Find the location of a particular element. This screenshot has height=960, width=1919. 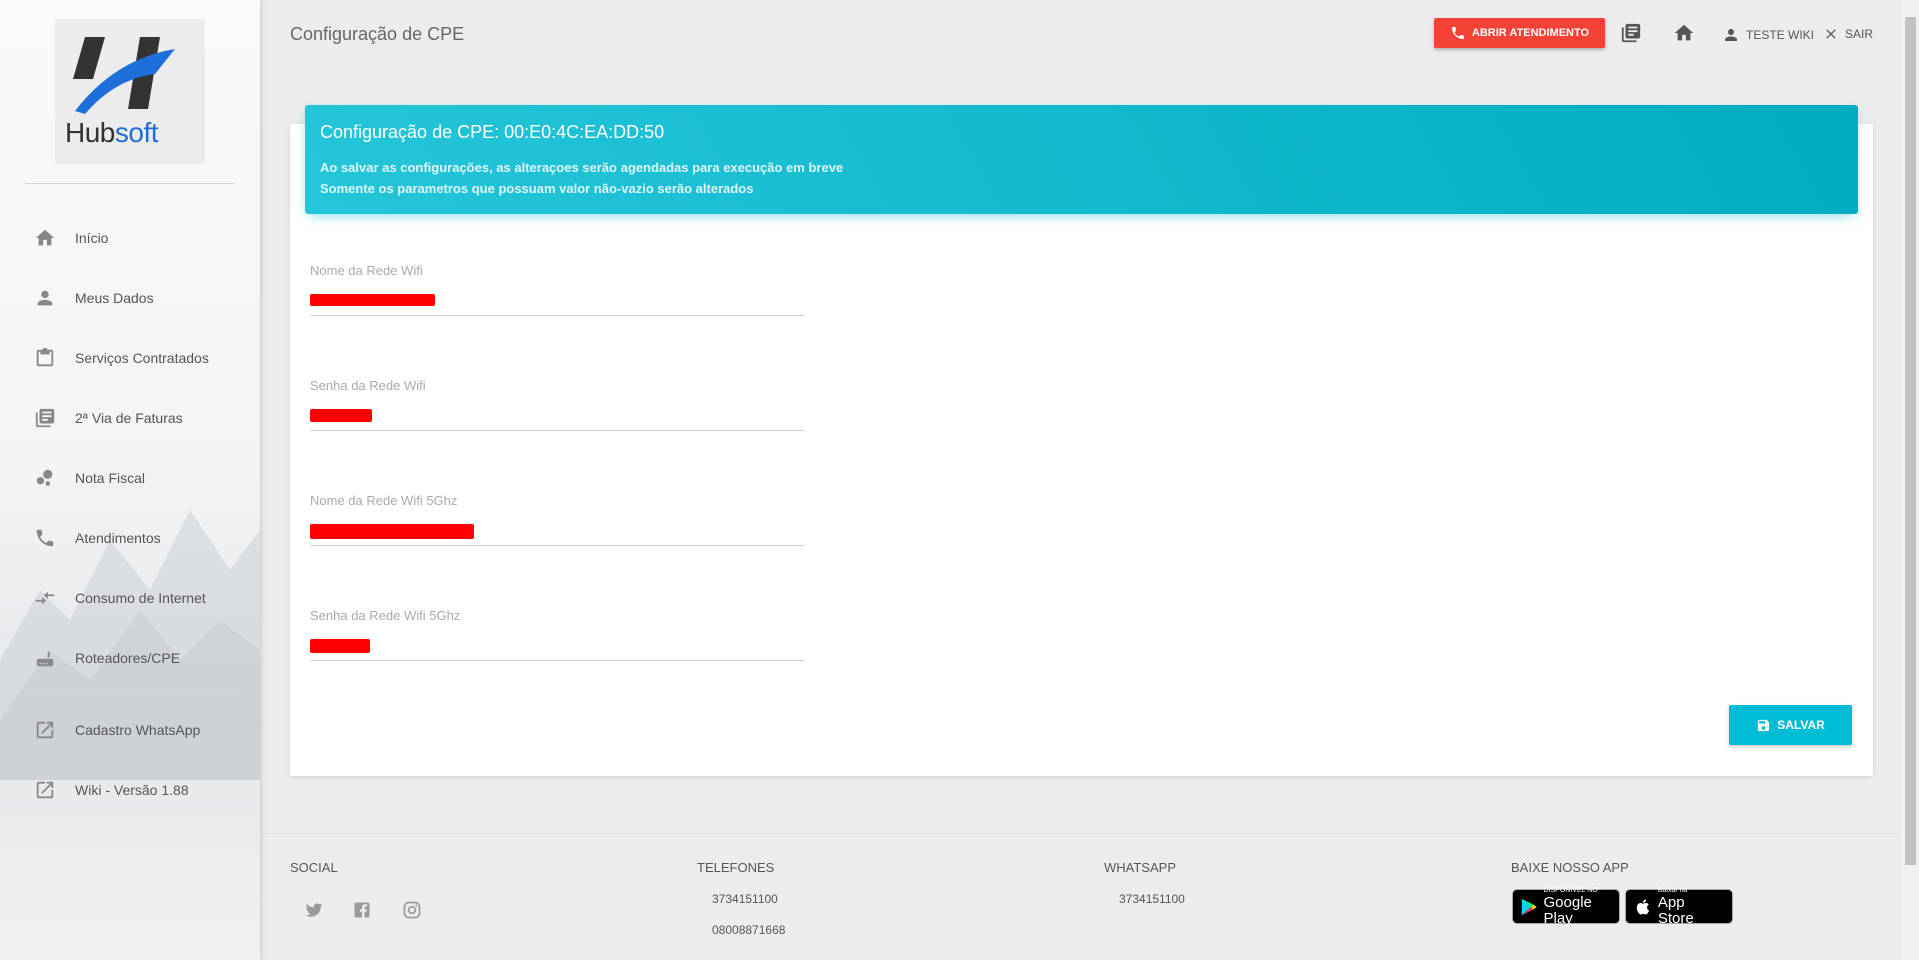

field-label: Senha da Rede Wifi is located at coordinates (368, 385).